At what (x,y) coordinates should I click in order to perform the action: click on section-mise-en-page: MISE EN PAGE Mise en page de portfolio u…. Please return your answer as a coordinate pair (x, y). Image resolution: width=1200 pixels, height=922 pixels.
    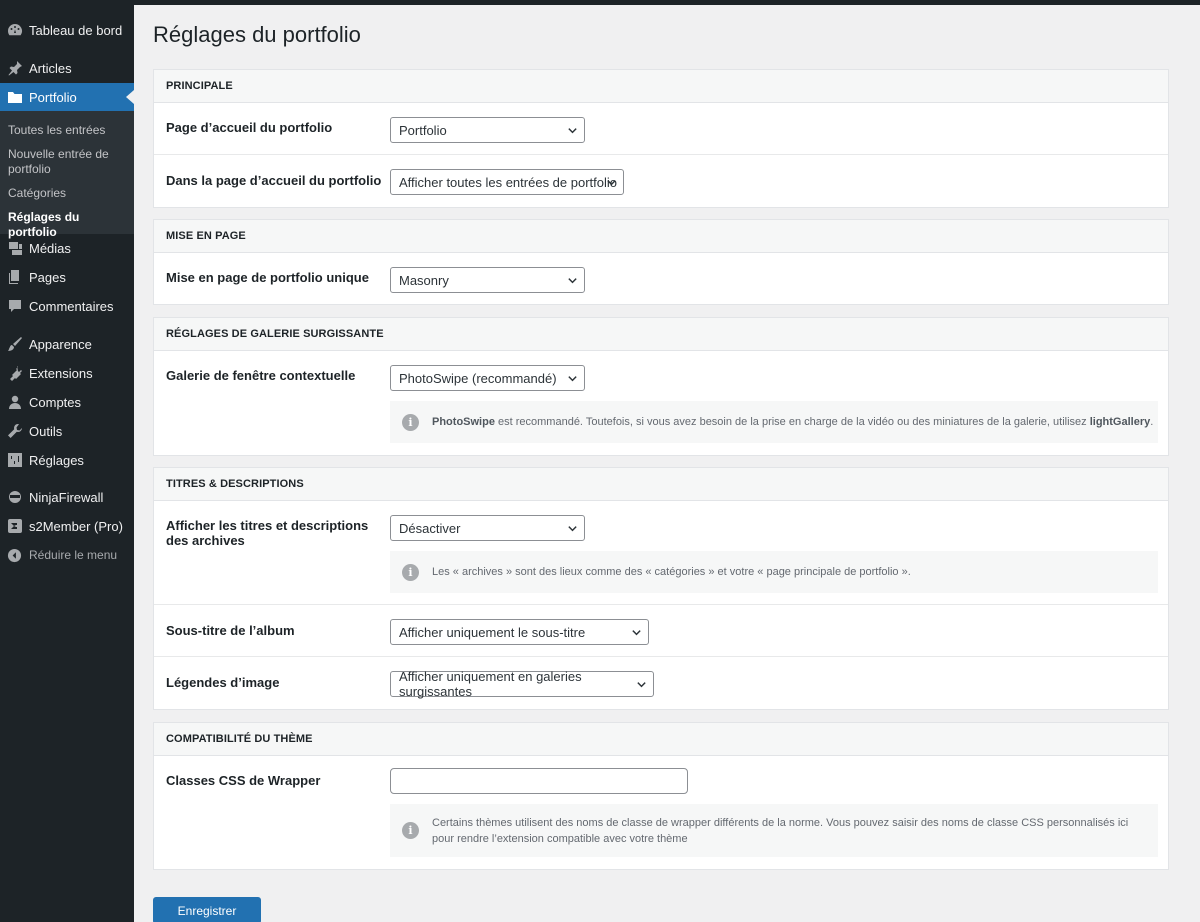
    Looking at the image, I should click on (661, 262).